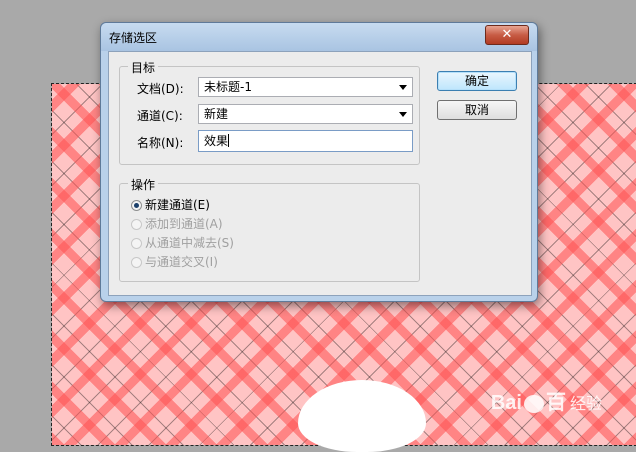 Image resolution: width=636 pixels, height=452 pixels. Describe the element at coordinates (305, 87) in the screenshot. I see `document-select: 未标题-1` at that location.